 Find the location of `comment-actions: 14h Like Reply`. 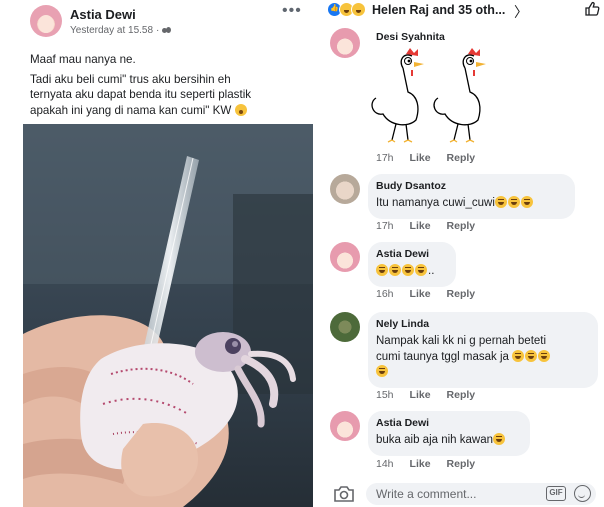

comment-actions: 14h Like Reply is located at coordinates (425, 464).